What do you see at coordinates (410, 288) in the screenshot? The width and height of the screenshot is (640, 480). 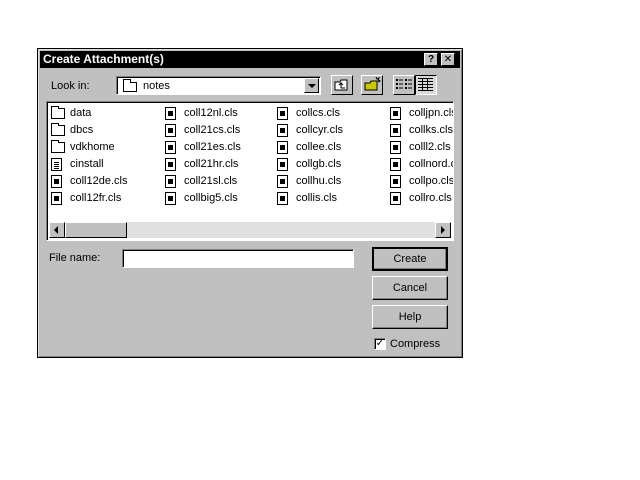 I see `cancel-button: Cancel` at bounding box center [410, 288].